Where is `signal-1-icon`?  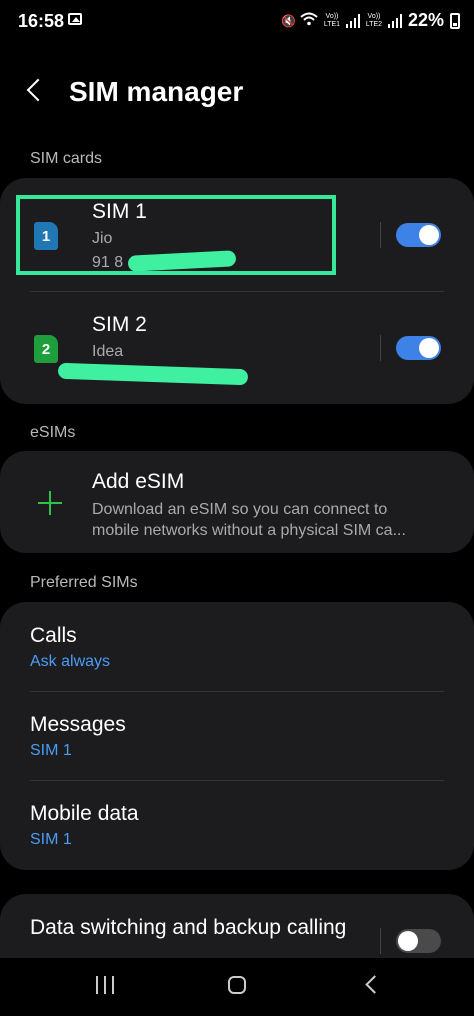
signal-1-icon is located at coordinates (352, 20).